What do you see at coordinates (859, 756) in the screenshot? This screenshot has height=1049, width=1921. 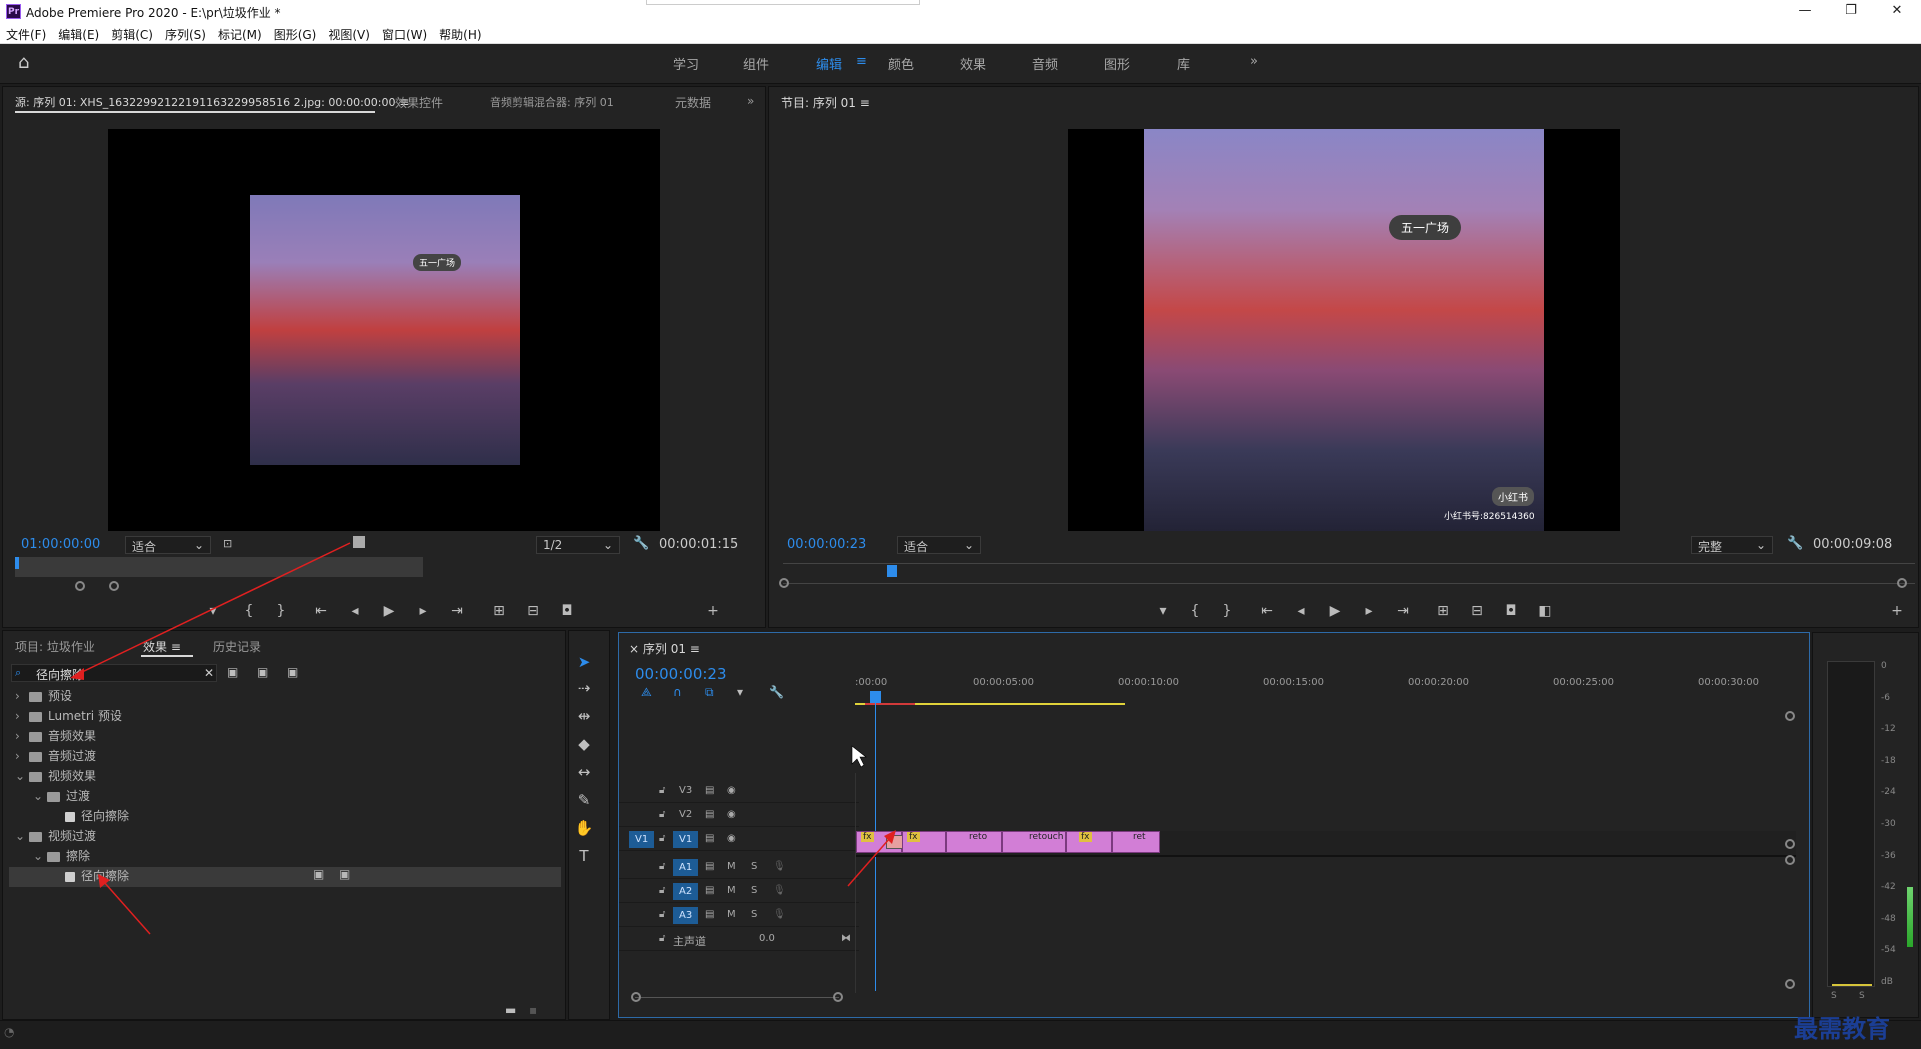 I see `mouse-cursor-icon` at bounding box center [859, 756].